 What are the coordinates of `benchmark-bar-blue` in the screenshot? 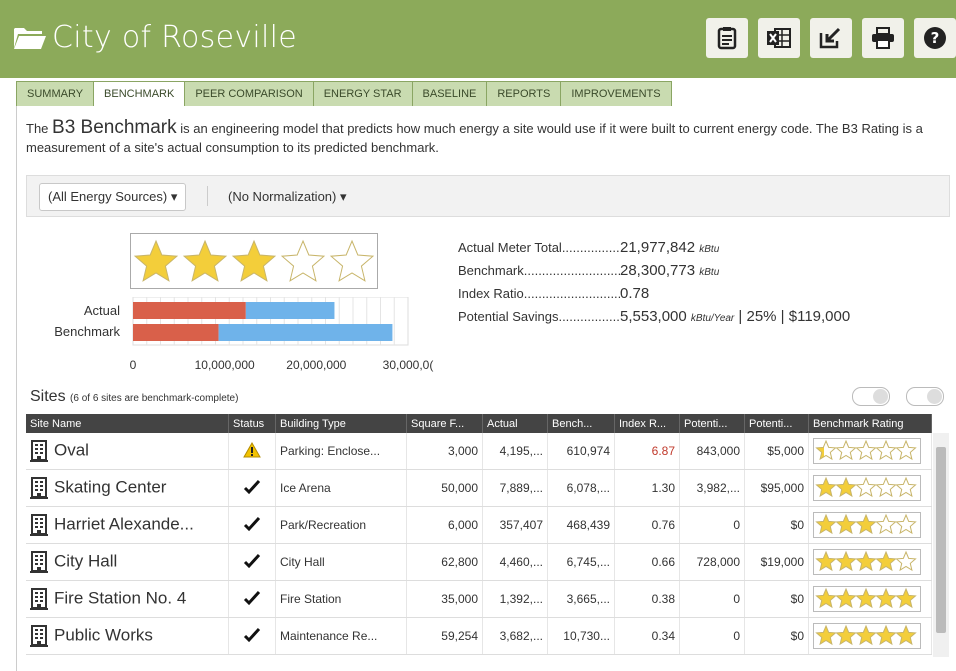 It's located at (305, 332).